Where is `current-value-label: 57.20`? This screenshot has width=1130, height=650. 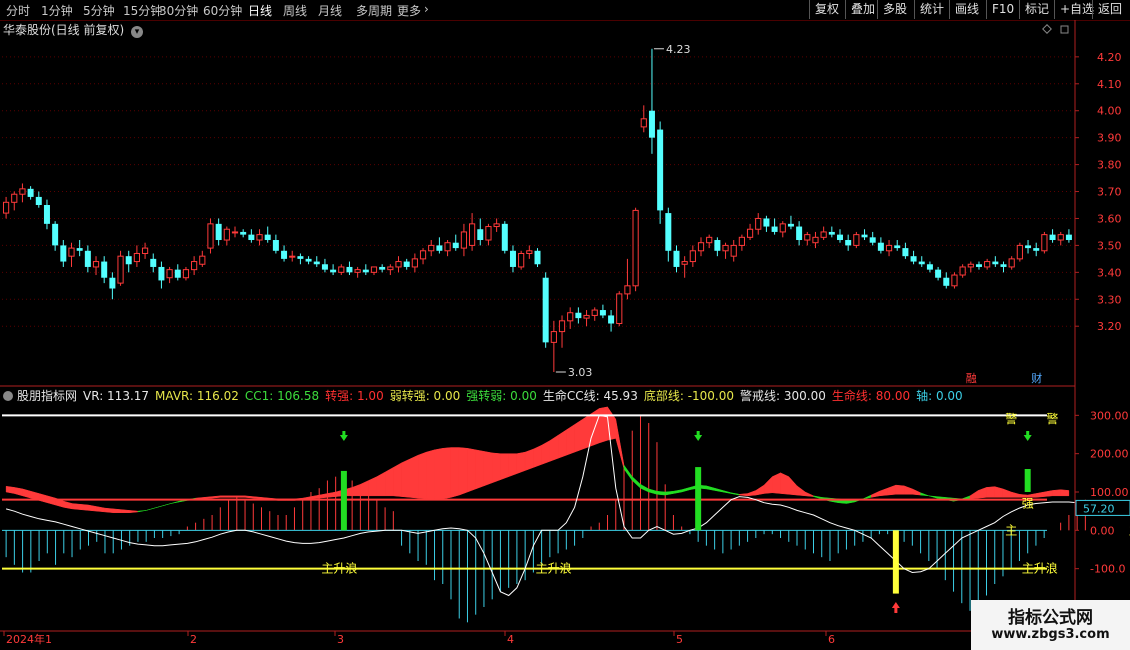 current-value-label: 57.20 is located at coordinates (1099, 508).